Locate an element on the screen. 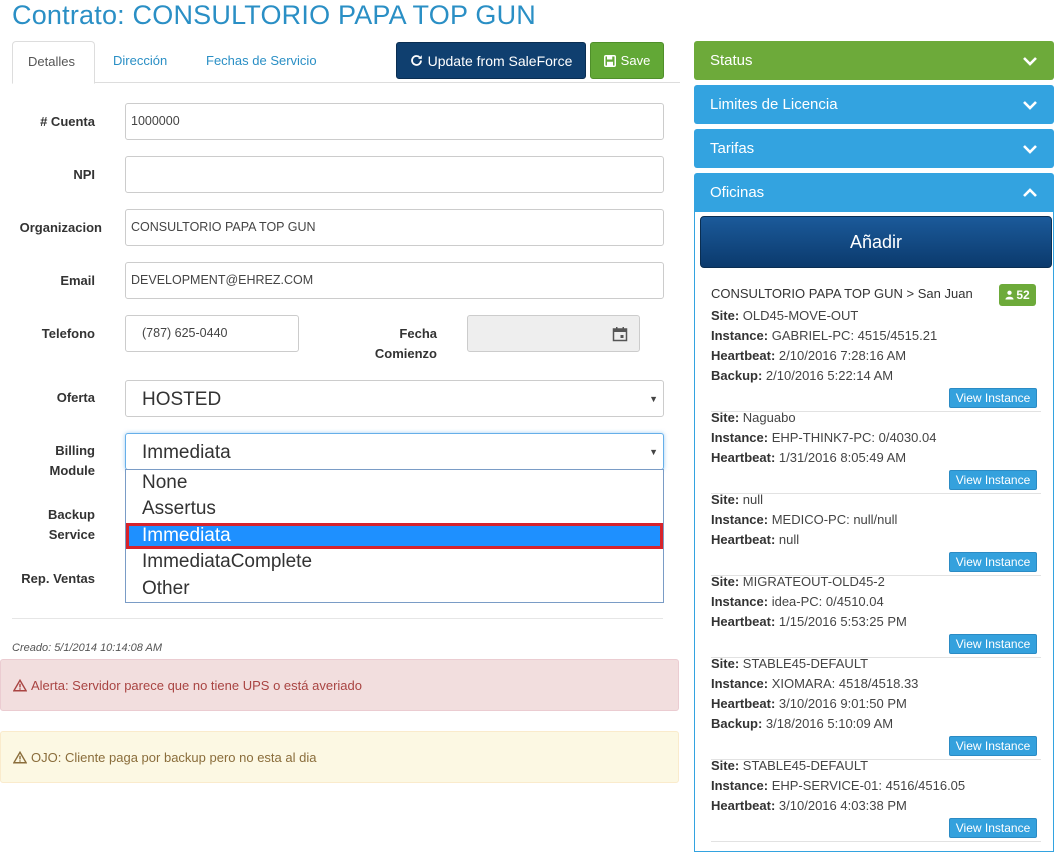 This screenshot has width=1056, height=852. npi-field is located at coordinates (394, 174).